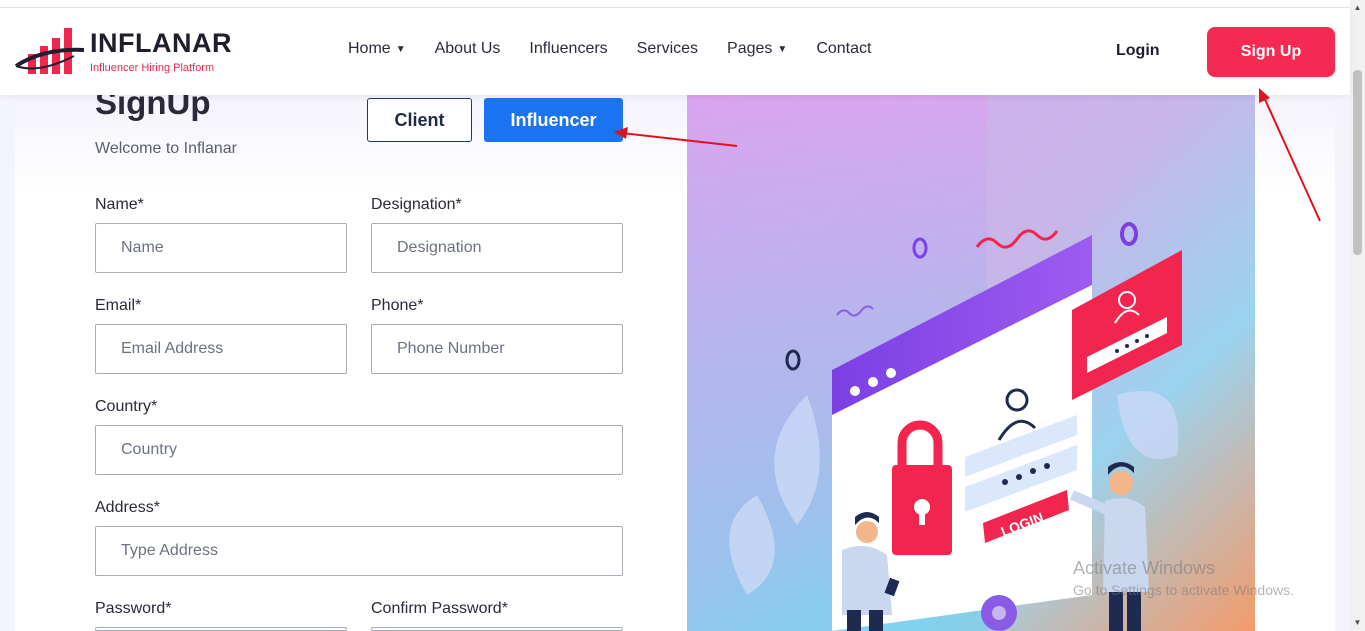  I want to click on designation-input, so click(497, 248).